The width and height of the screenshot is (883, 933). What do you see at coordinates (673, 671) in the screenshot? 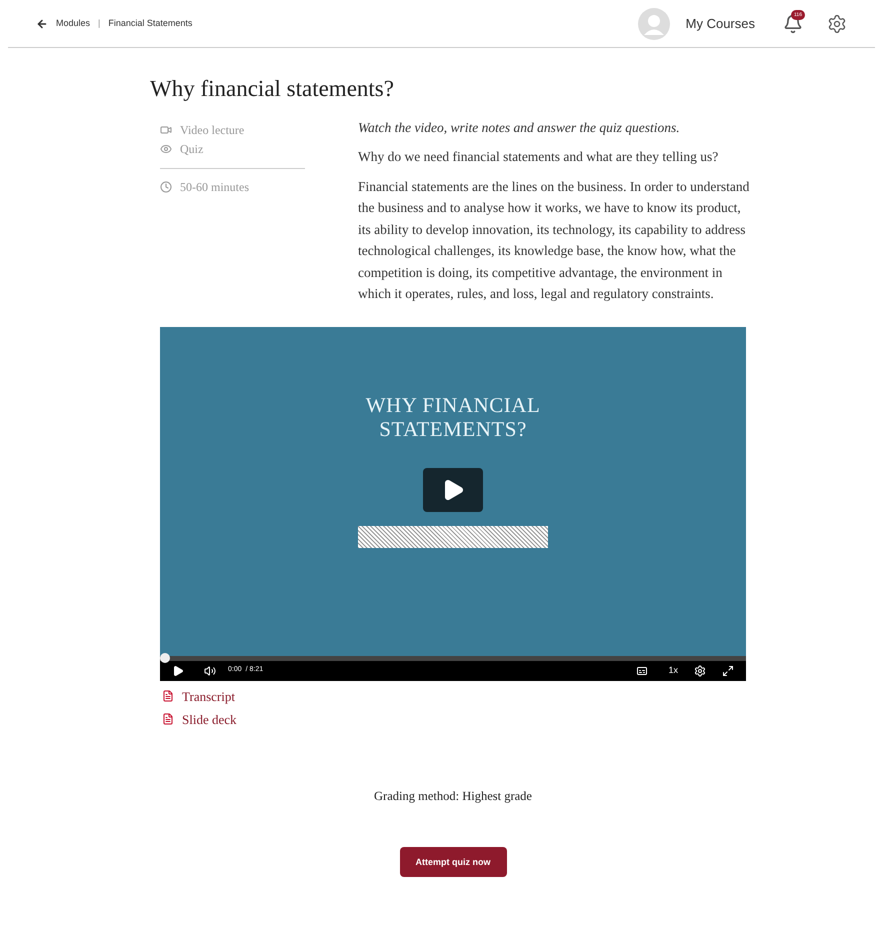
I see `speed-button: 1x` at bounding box center [673, 671].